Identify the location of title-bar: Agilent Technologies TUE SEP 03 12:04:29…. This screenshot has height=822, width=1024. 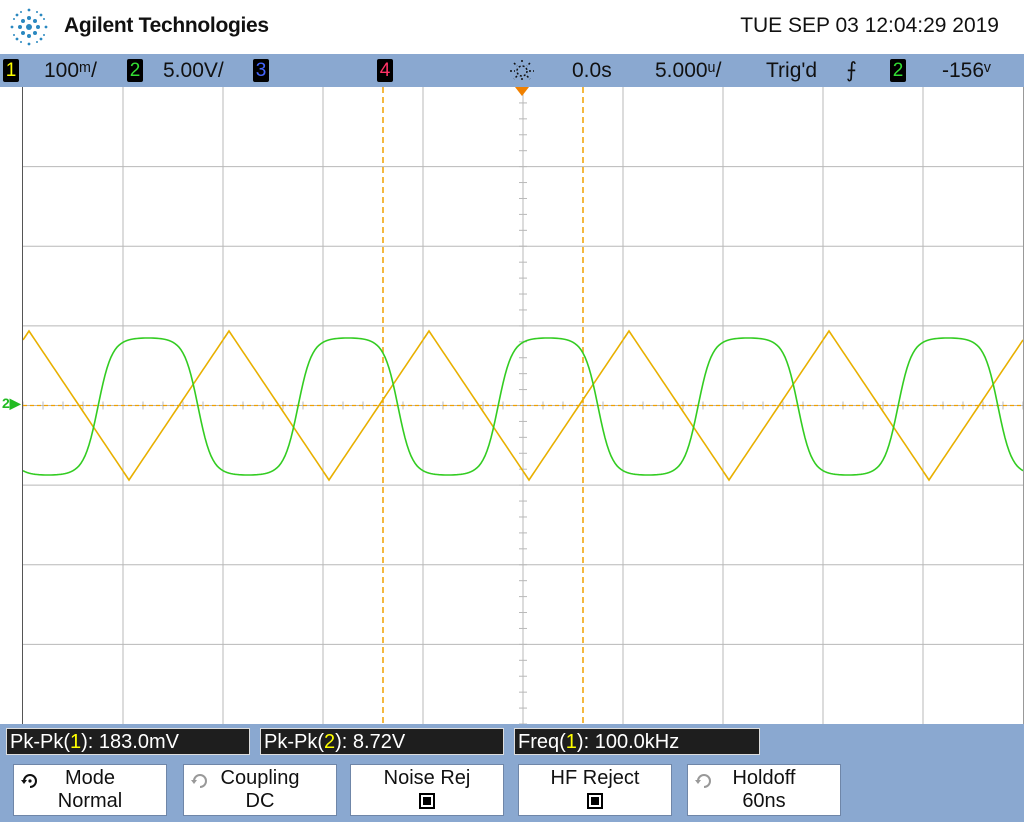
(512, 27).